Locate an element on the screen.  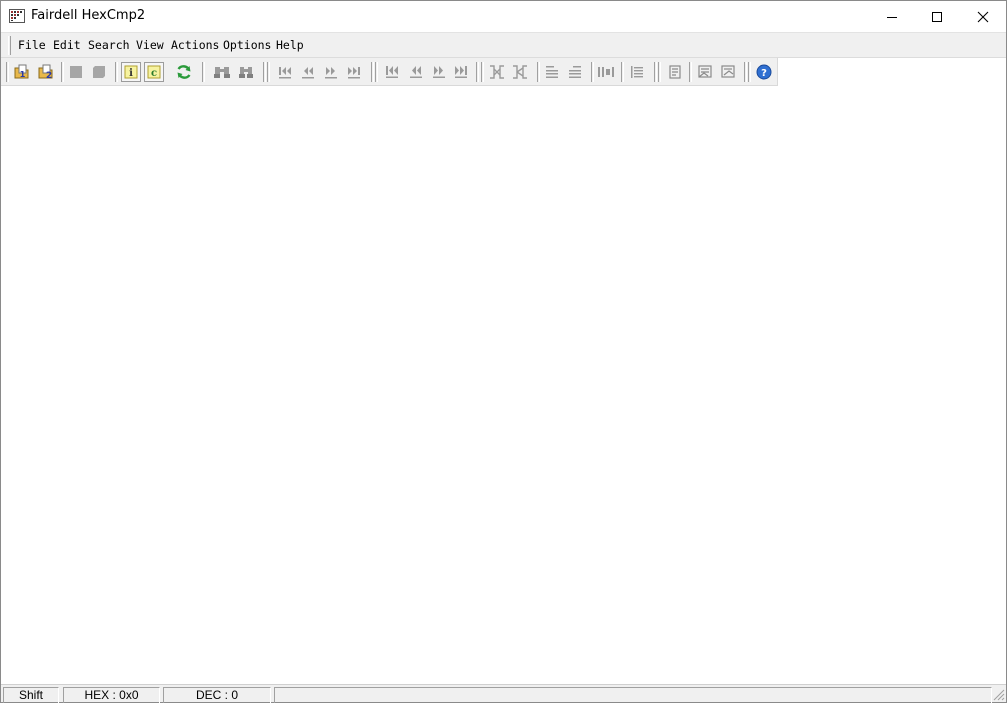
export-right-icon is located at coordinates (728, 71).